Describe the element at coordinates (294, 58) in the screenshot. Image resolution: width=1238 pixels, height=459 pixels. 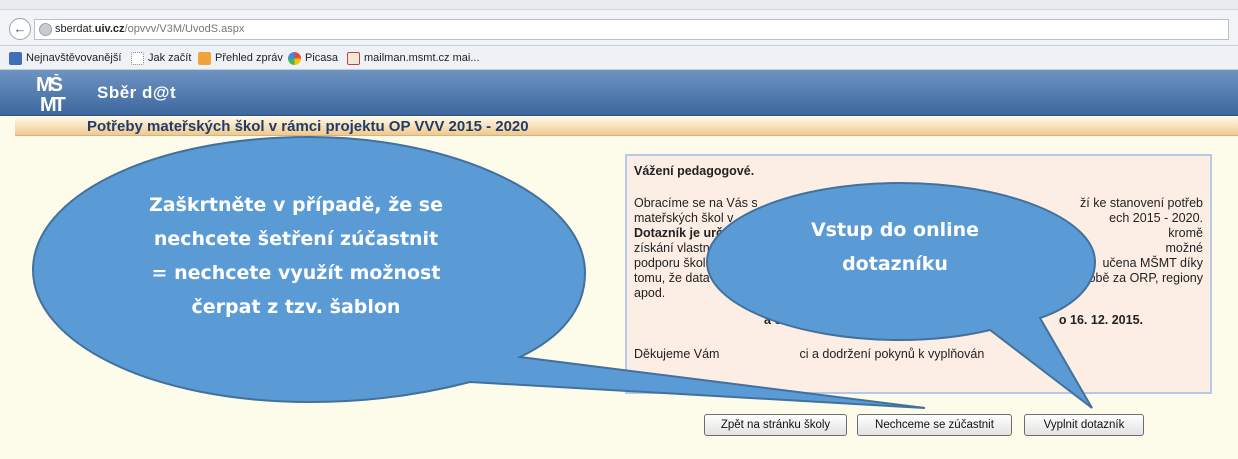
I see `picasa-icon` at that location.